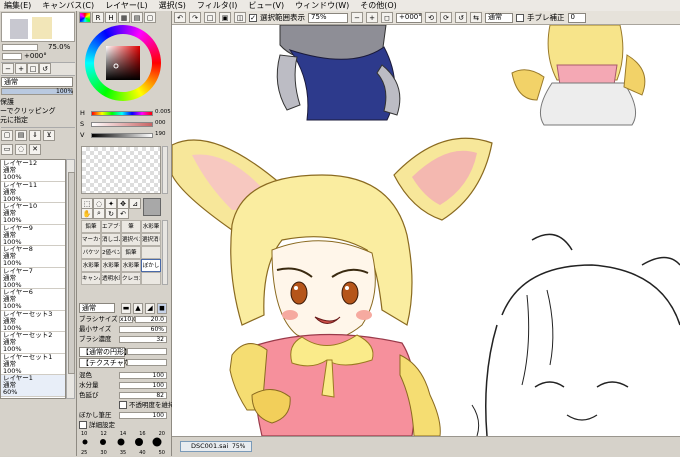 This screenshot has height=457, width=680. Describe the element at coordinates (138, 308) in the screenshot. I see `shape-soft-icon: ▲` at that location.